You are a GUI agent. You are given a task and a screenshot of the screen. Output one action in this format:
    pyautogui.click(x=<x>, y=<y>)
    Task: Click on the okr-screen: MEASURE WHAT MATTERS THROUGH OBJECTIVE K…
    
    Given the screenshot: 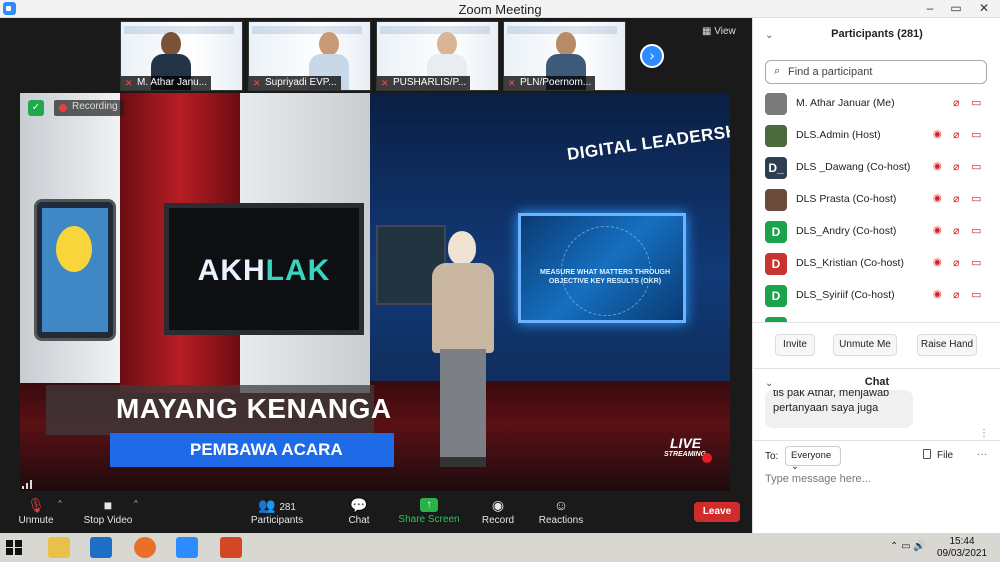 What is the action you would take?
    pyautogui.click(x=602, y=268)
    